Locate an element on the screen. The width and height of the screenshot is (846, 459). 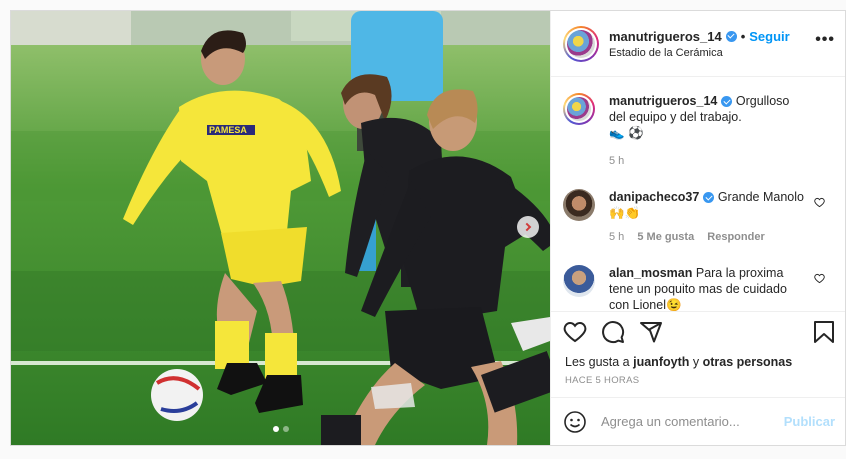
caption-avatar is located at coordinates (579, 109).